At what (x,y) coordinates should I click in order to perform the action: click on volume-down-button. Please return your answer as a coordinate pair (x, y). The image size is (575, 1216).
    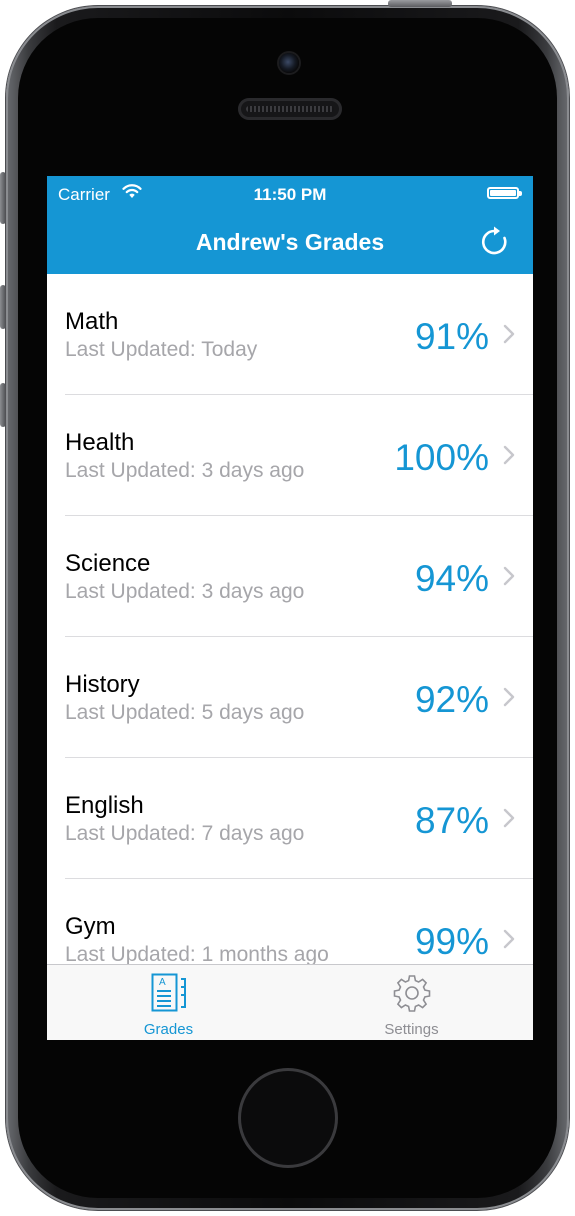
    Looking at the image, I should click on (3, 405).